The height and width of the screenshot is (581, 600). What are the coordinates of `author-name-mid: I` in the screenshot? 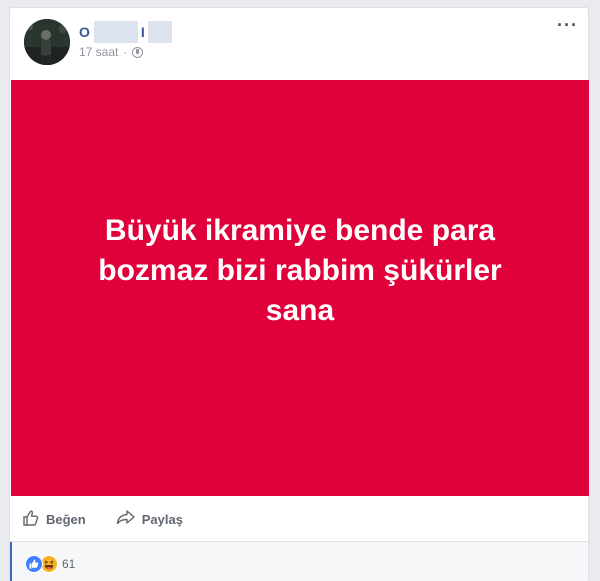 It's located at (143, 32).